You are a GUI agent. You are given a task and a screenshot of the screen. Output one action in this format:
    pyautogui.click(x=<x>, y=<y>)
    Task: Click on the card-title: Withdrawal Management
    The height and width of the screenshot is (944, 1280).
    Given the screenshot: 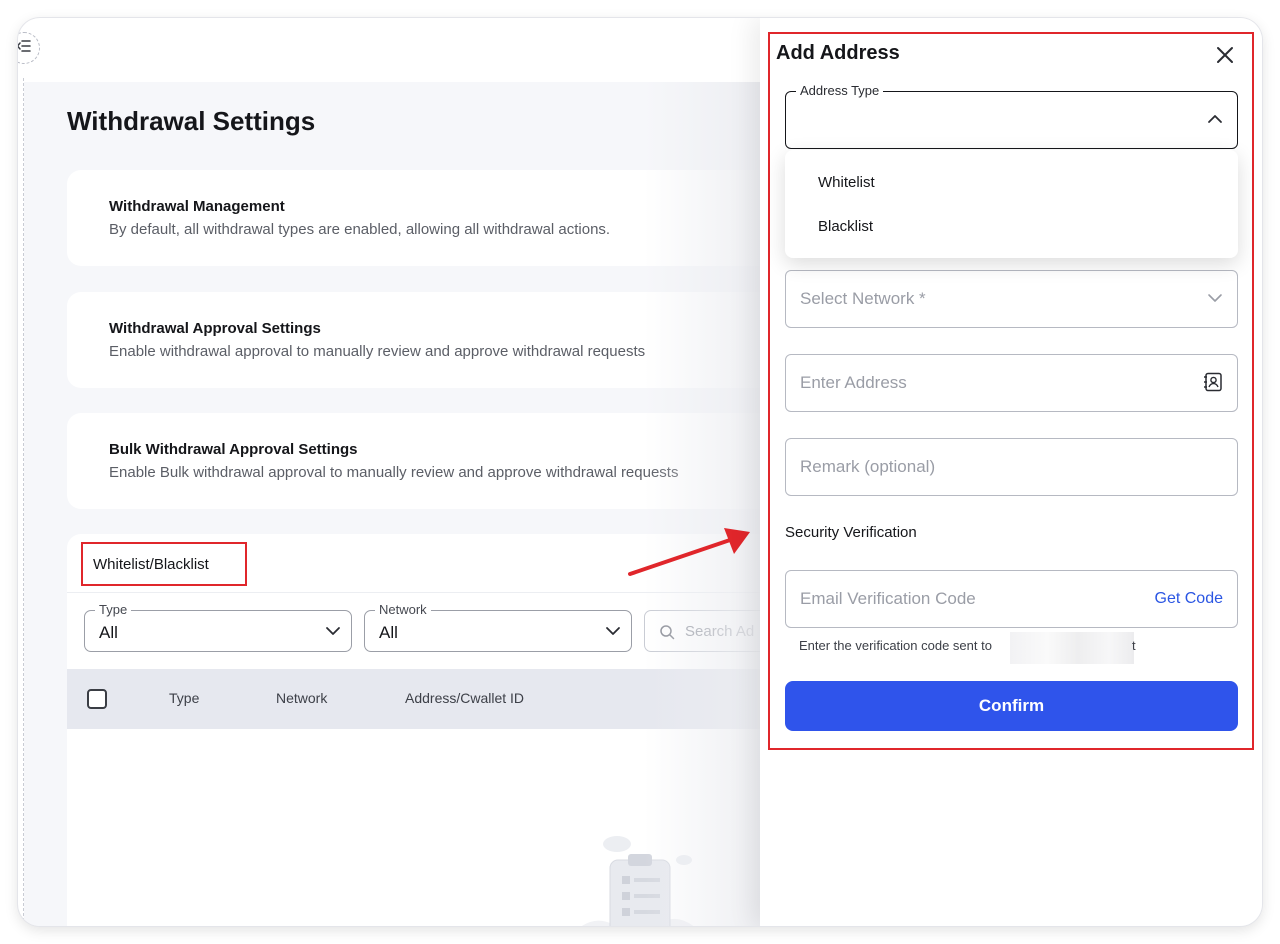 What is the action you would take?
    pyautogui.click(x=197, y=206)
    